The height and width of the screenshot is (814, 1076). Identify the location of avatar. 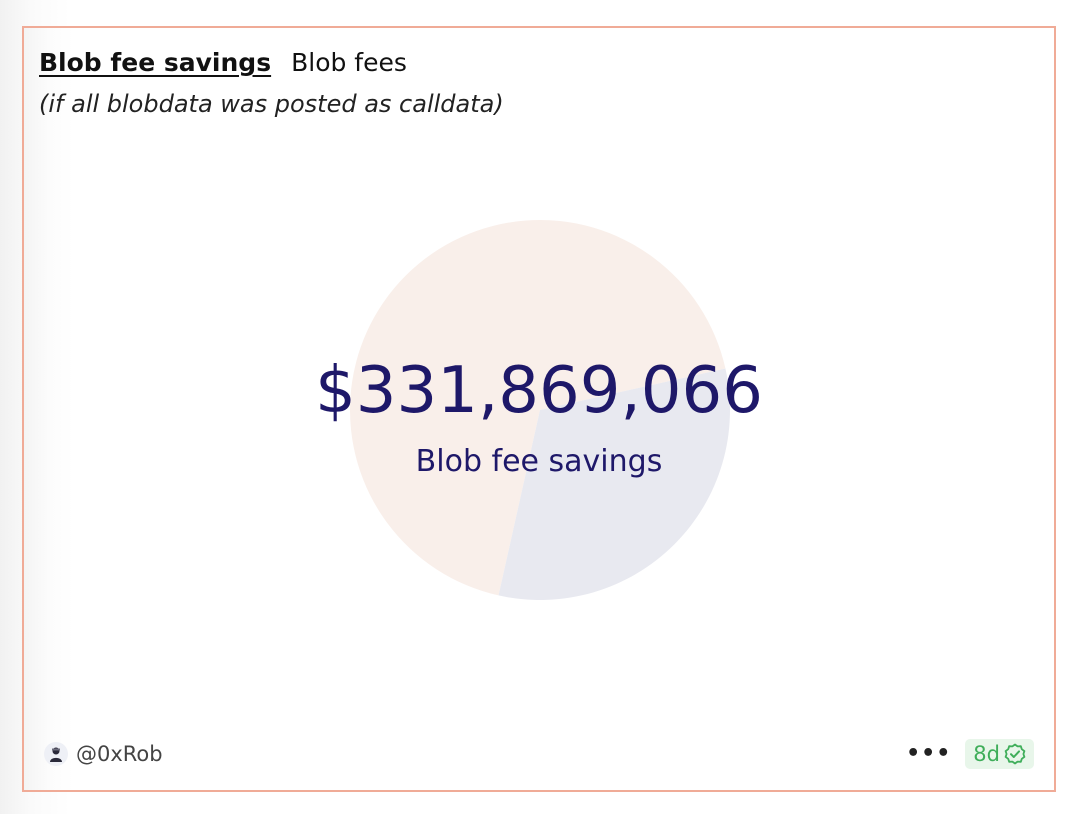
(56, 754).